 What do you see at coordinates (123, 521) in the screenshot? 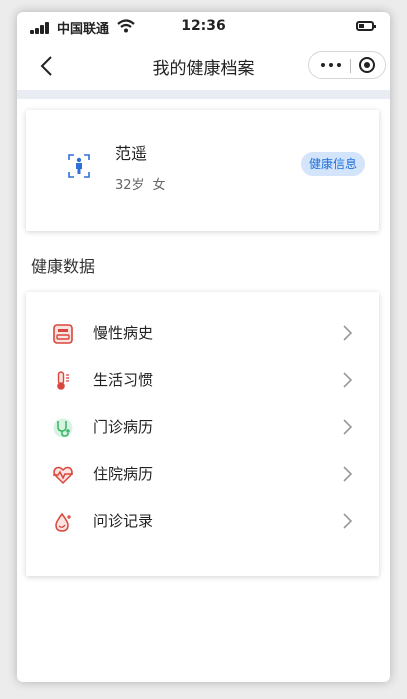
I see `list-item-label: 问诊记录` at bounding box center [123, 521].